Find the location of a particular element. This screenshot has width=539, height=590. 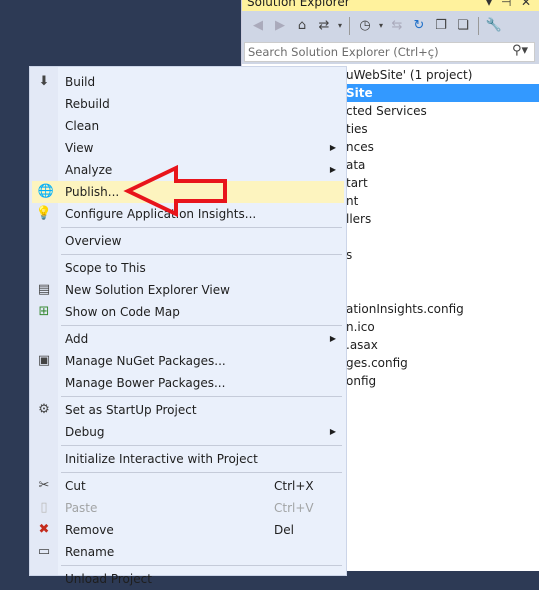

menu-item-label: Show on Code Map is located at coordinates (122, 312).